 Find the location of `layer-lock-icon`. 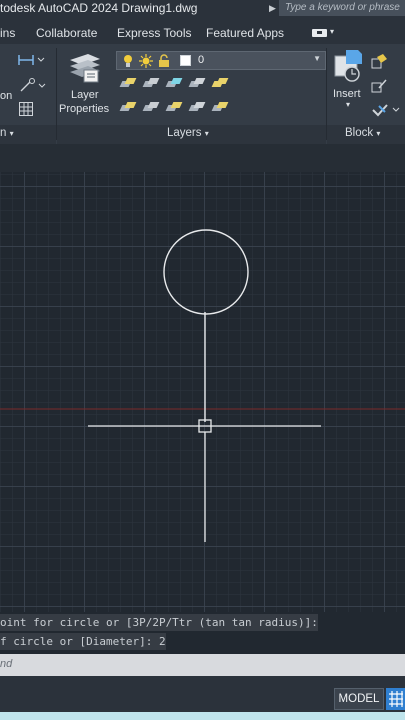

layer-lock-icon is located at coordinates (197, 84).